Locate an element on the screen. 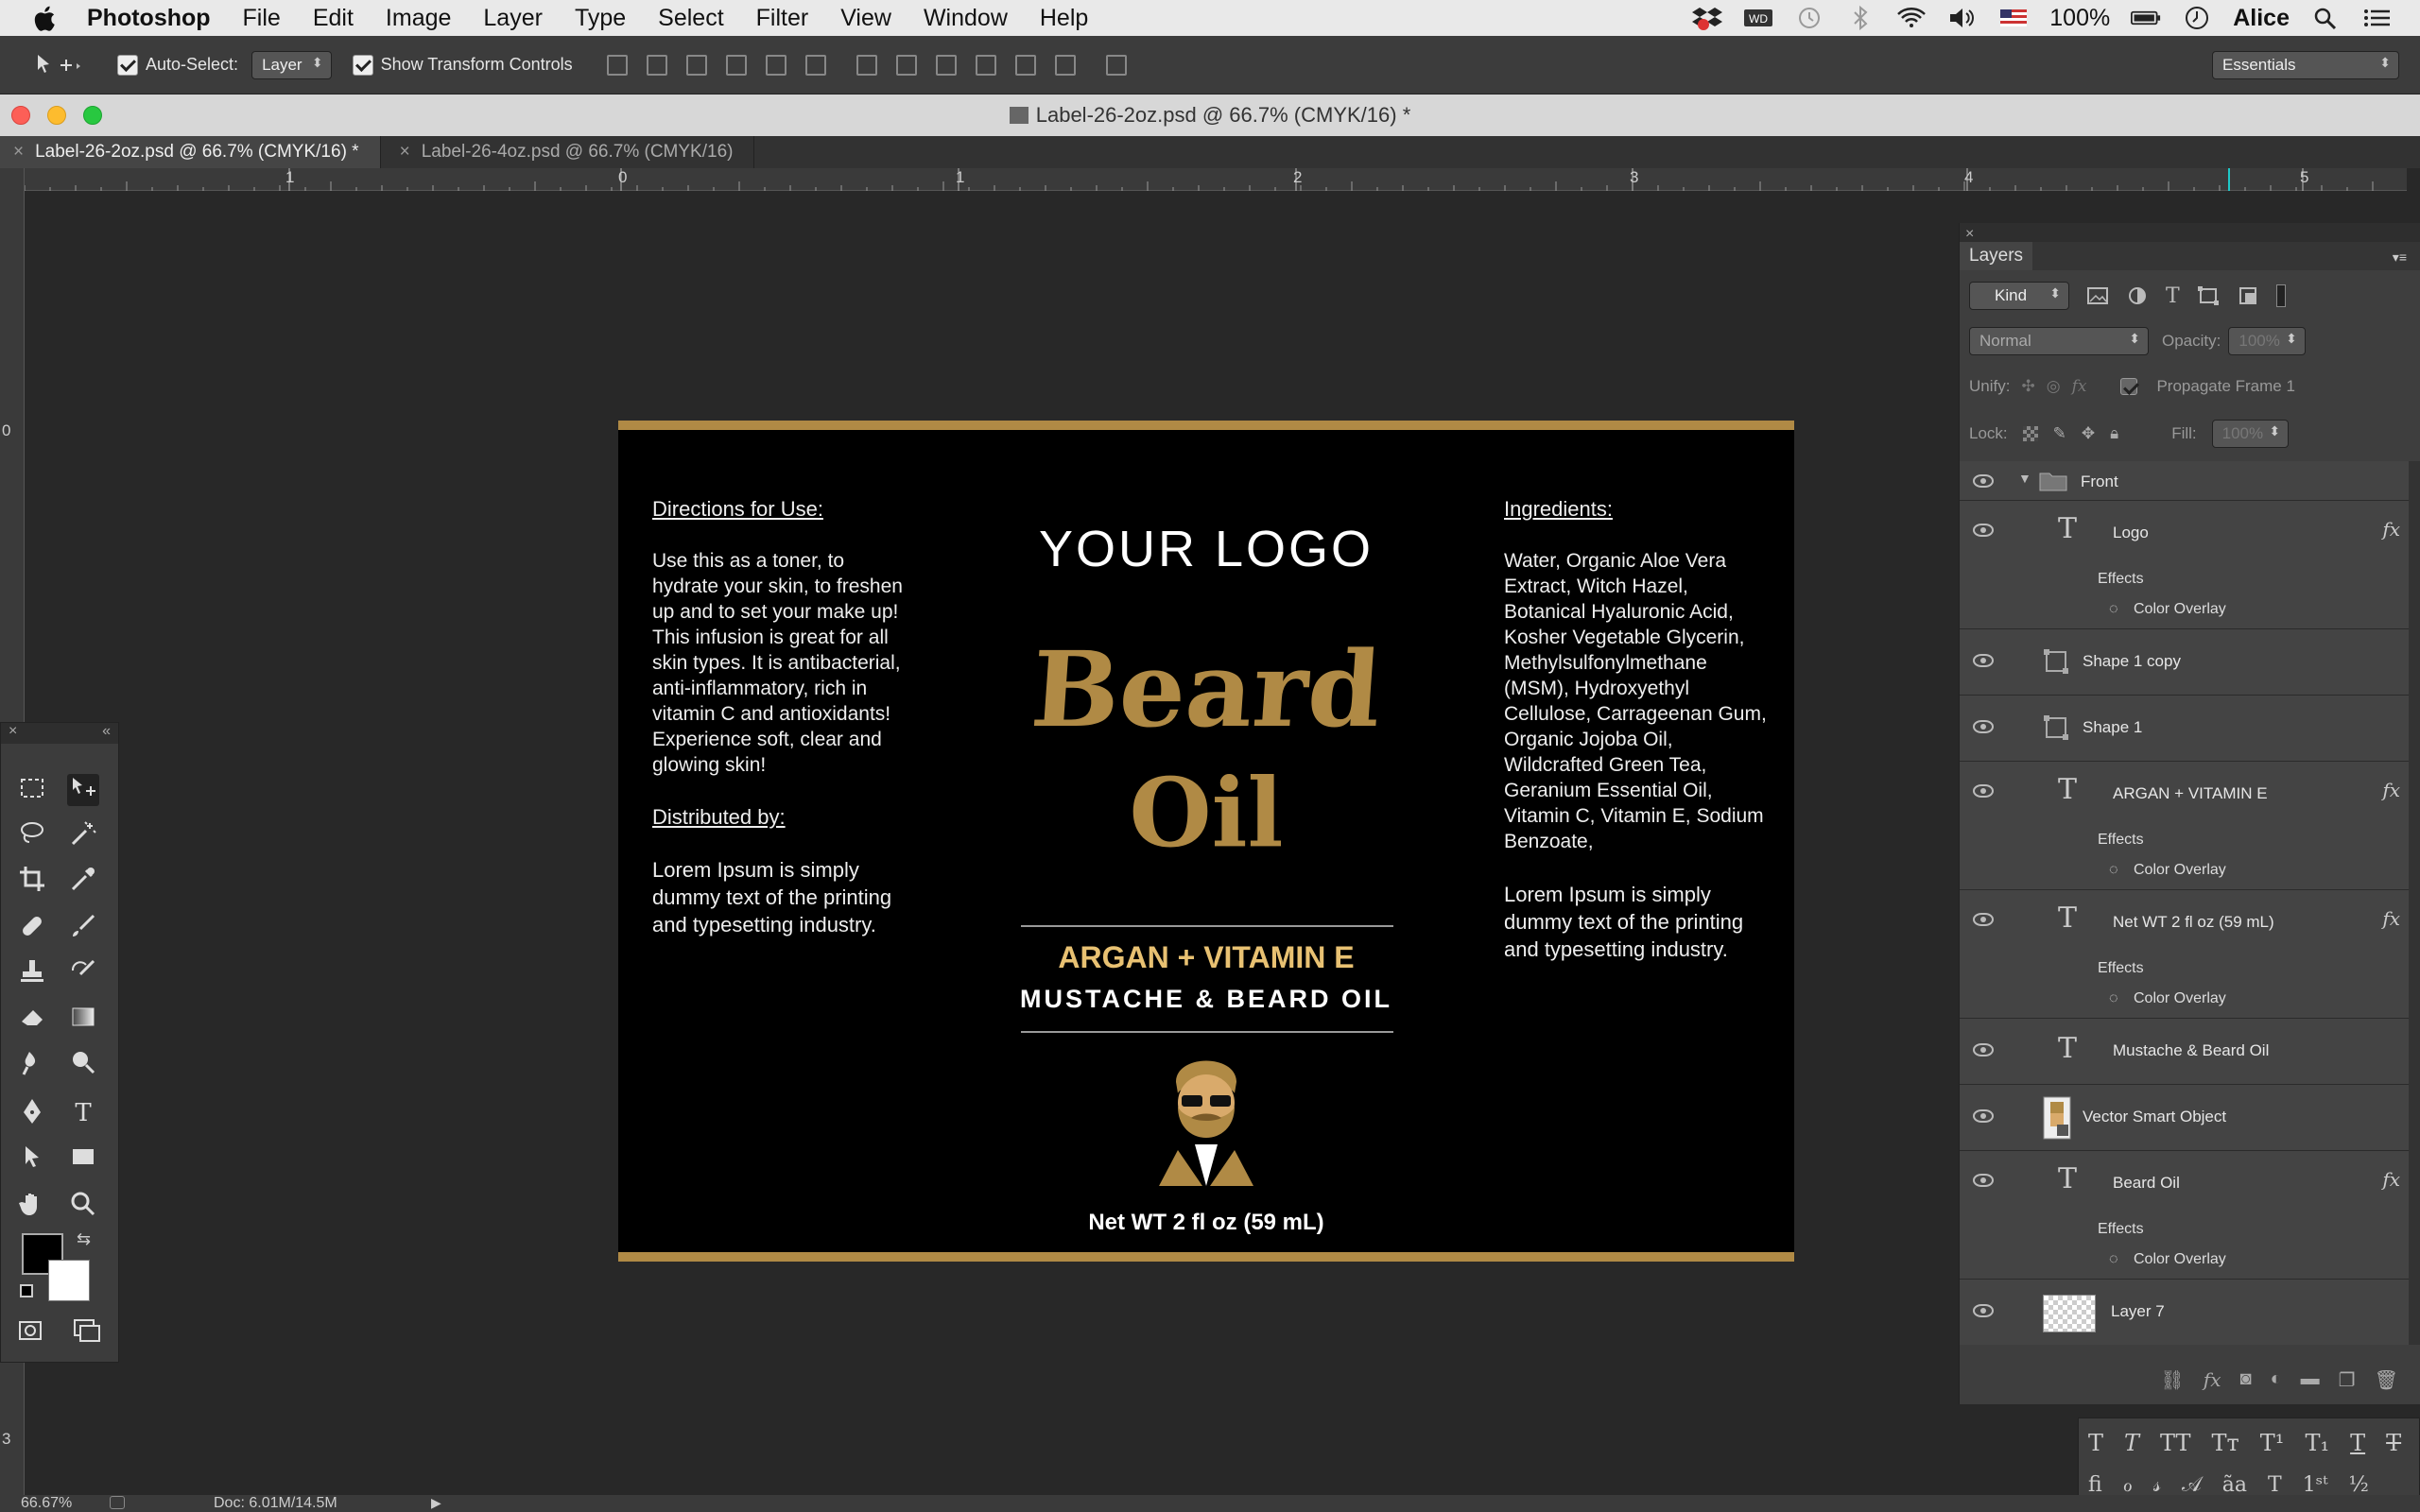 The height and width of the screenshot is (1512, 2420). notification-center-icon is located at coordinates (2376, 18).